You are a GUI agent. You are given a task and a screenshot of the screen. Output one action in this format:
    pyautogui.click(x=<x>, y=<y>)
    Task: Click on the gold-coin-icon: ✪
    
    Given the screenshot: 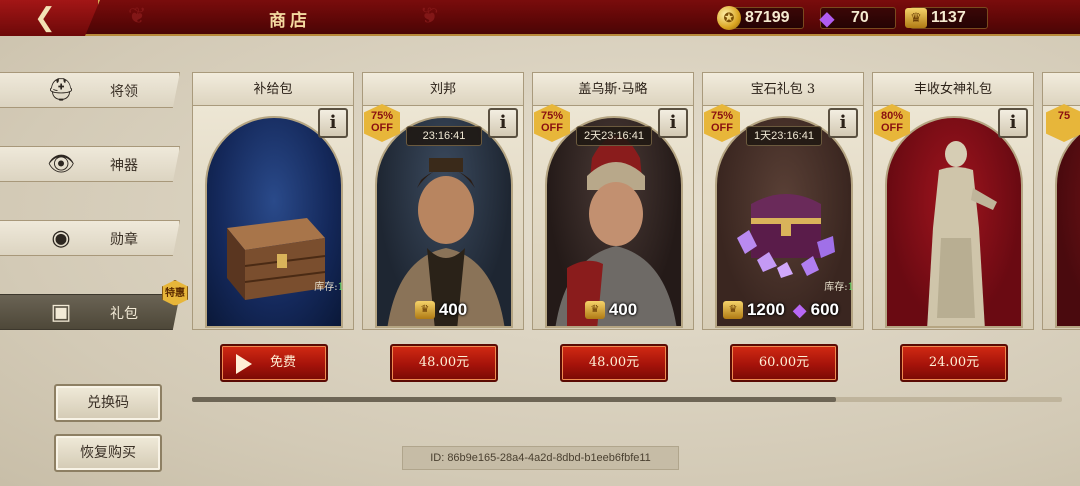 What is the action you would take?
    pyautogui.click(x=729, y=18)
    